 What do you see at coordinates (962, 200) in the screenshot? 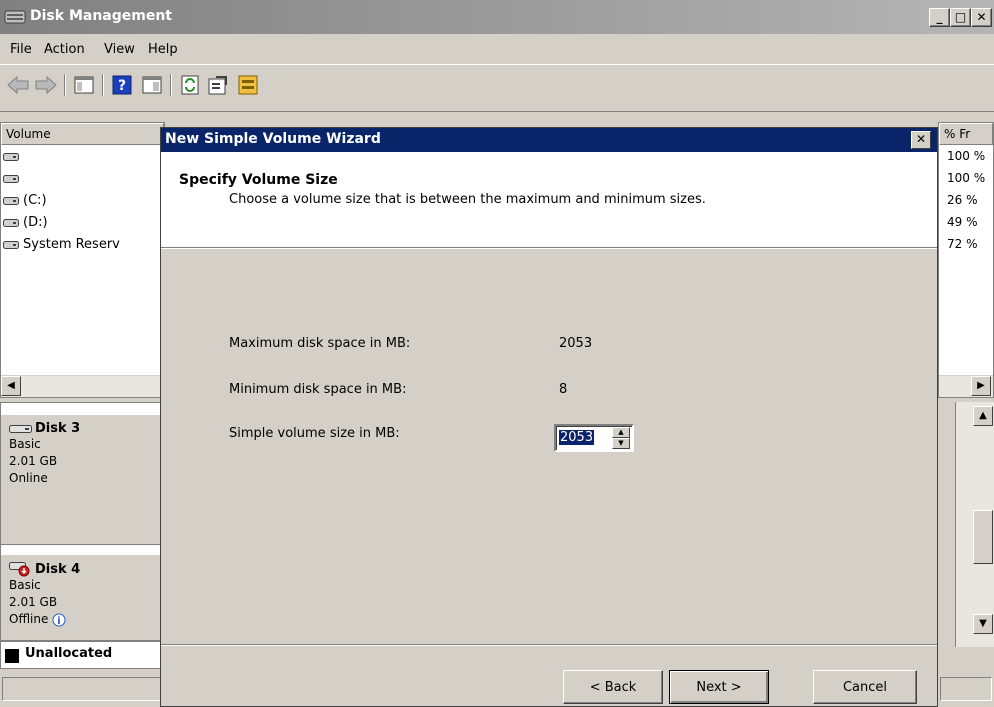
I see `percent-free-value: 26 %` at bounding box center [962, 200].